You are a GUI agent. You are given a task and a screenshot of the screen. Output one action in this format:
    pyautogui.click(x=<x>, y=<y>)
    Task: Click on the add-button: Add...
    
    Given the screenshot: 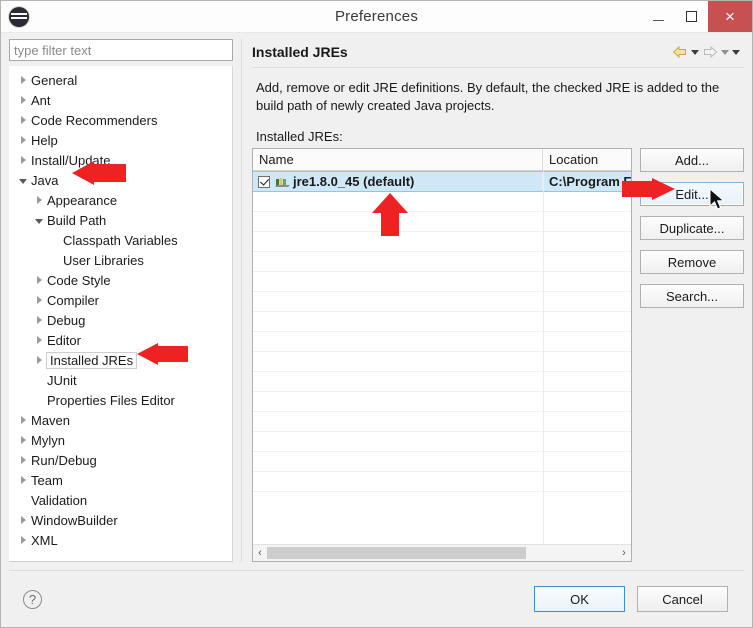 What is the action you would take?
    pyautogui.click(x=692, y=160)
    